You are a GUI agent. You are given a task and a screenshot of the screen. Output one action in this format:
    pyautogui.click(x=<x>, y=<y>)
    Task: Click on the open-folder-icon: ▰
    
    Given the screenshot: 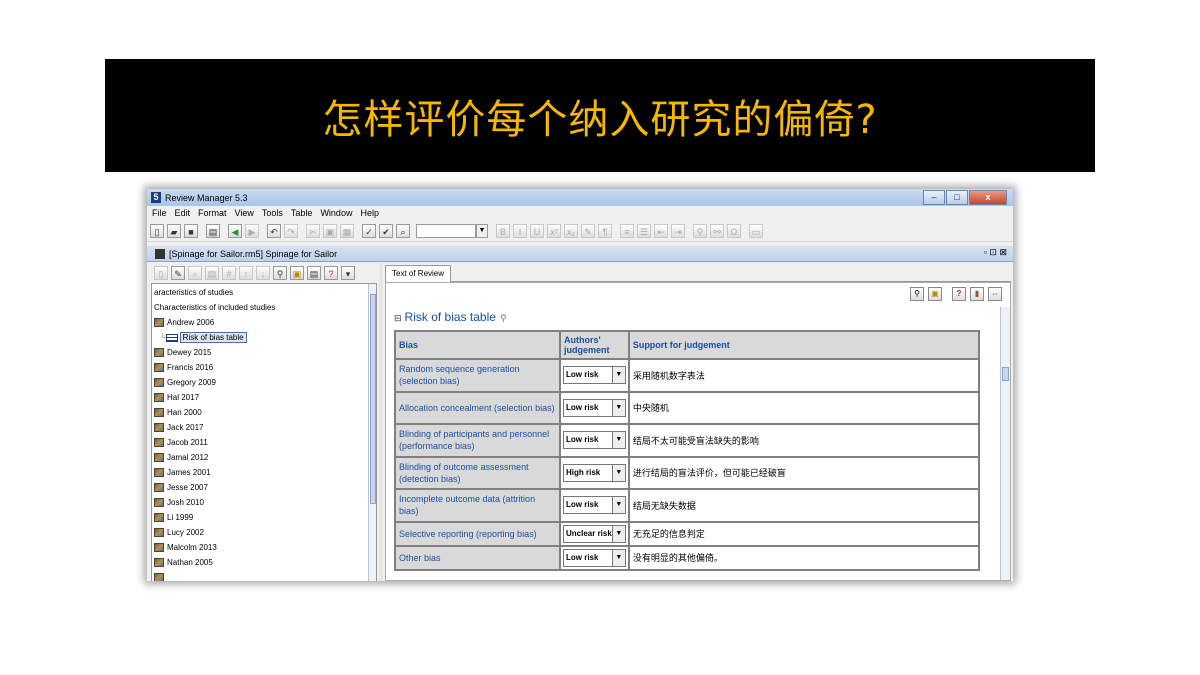 What is the action you would take?
    pyautogui.click(x=174, y=230)
    